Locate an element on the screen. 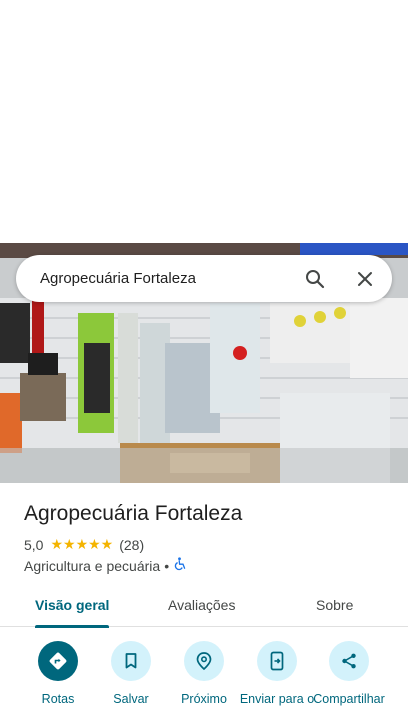 Image resolution: width=408 pixels, height=726 pixels. rating-value: 5,0 is located at coordinates (34, 544).